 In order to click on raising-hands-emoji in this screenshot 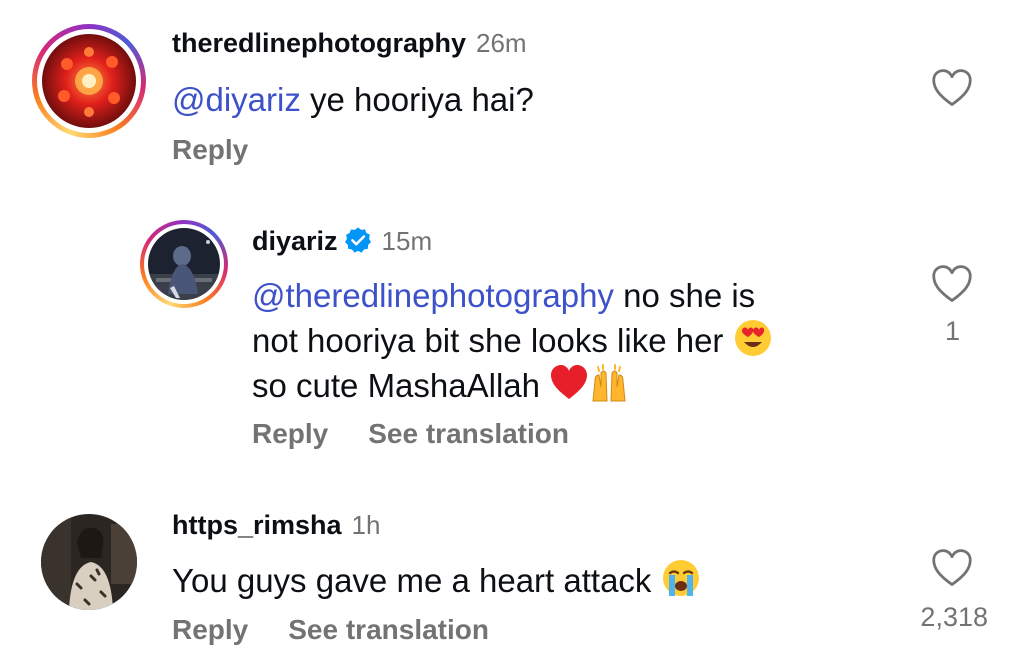, I will do `click(609, 383)`.